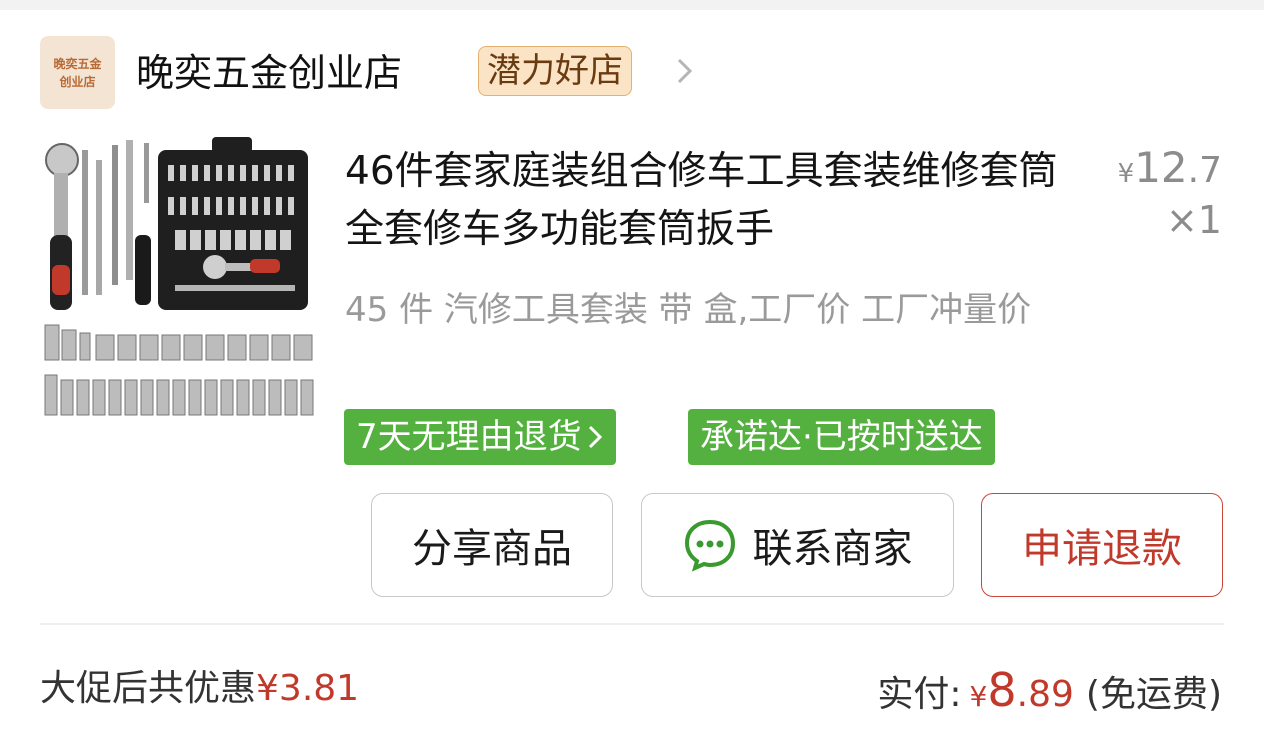 The image size is (1264, 754). I want to click on product-thumbnail, so click(182, 280).